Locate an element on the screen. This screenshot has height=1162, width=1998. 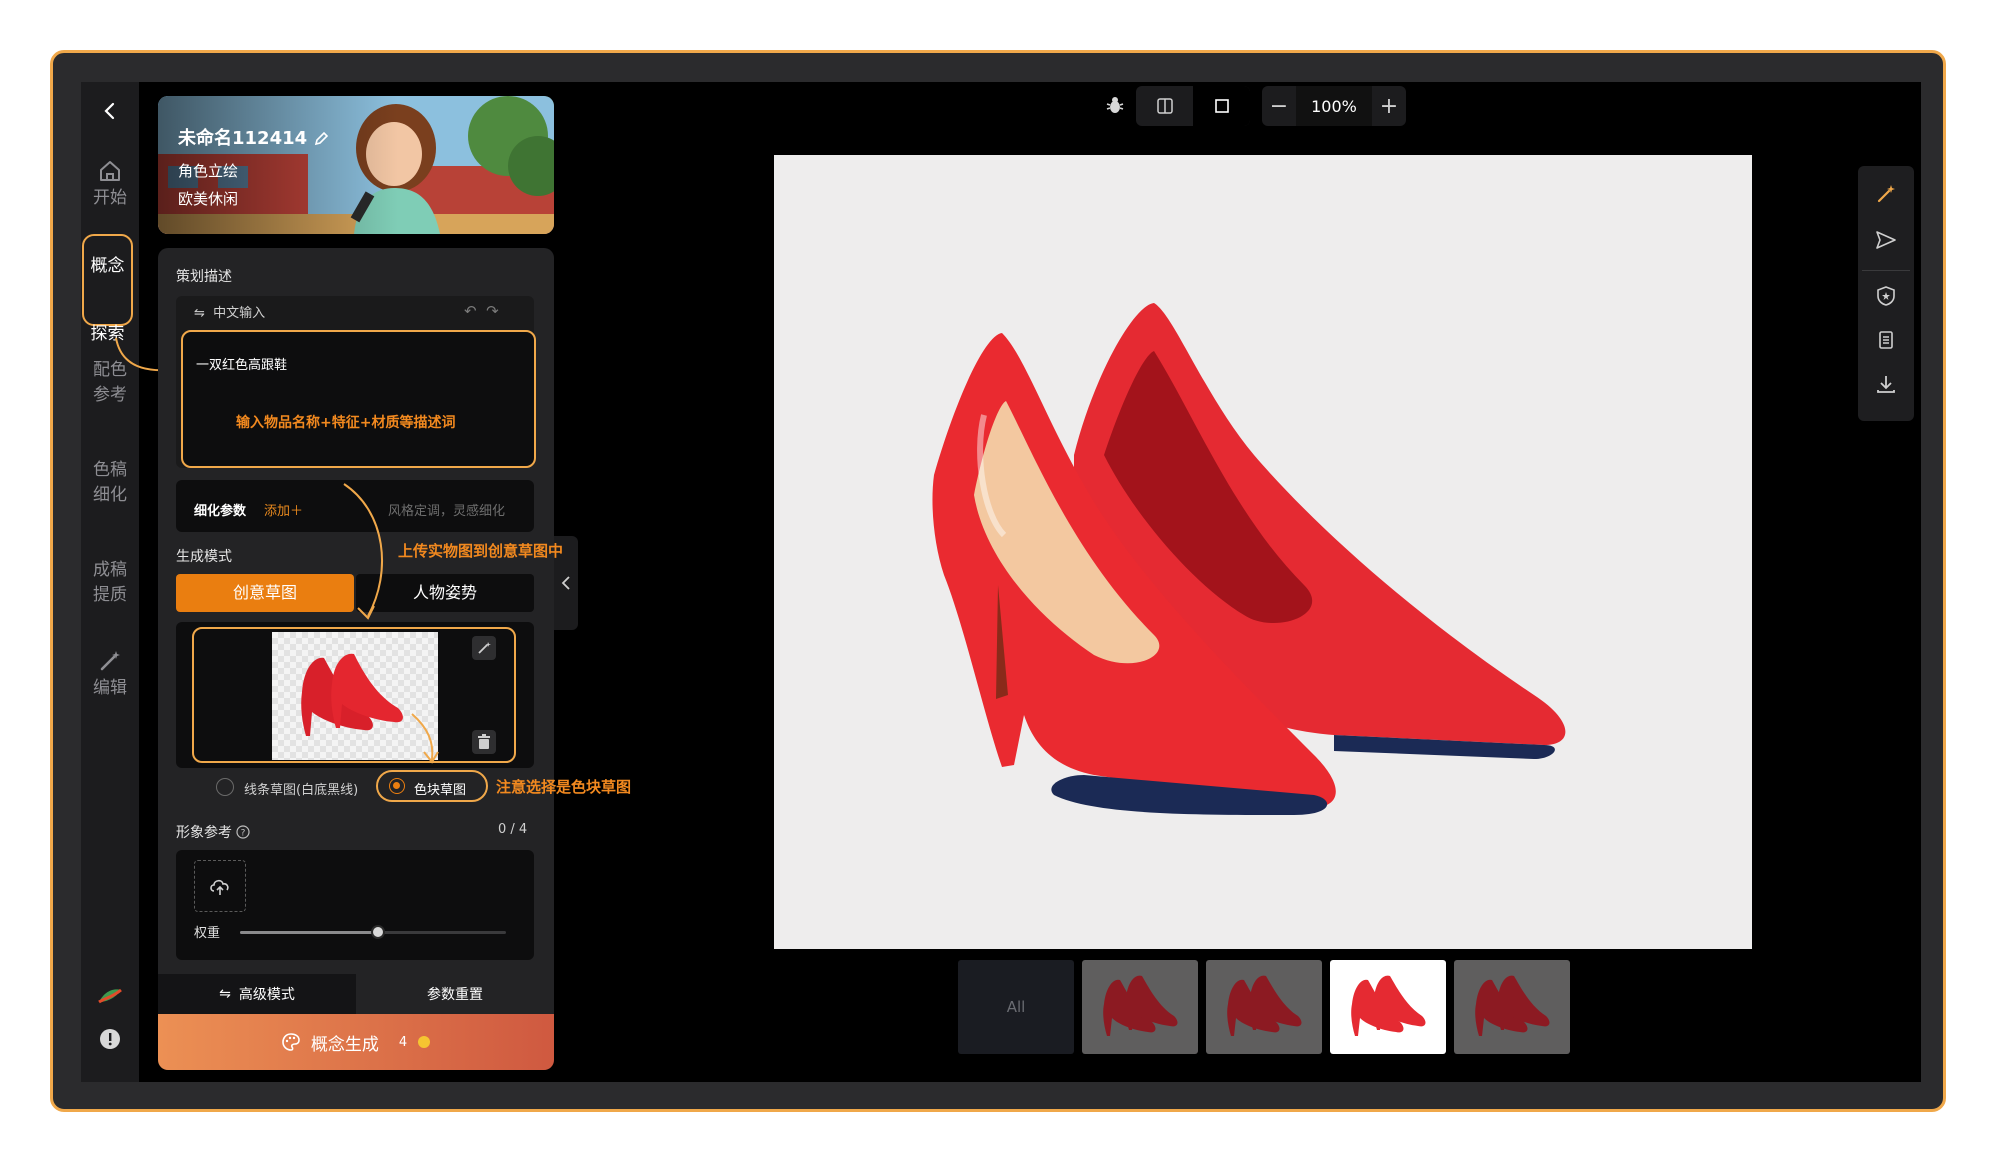
view-mode-toggle is located at coordinates (1193, 106).